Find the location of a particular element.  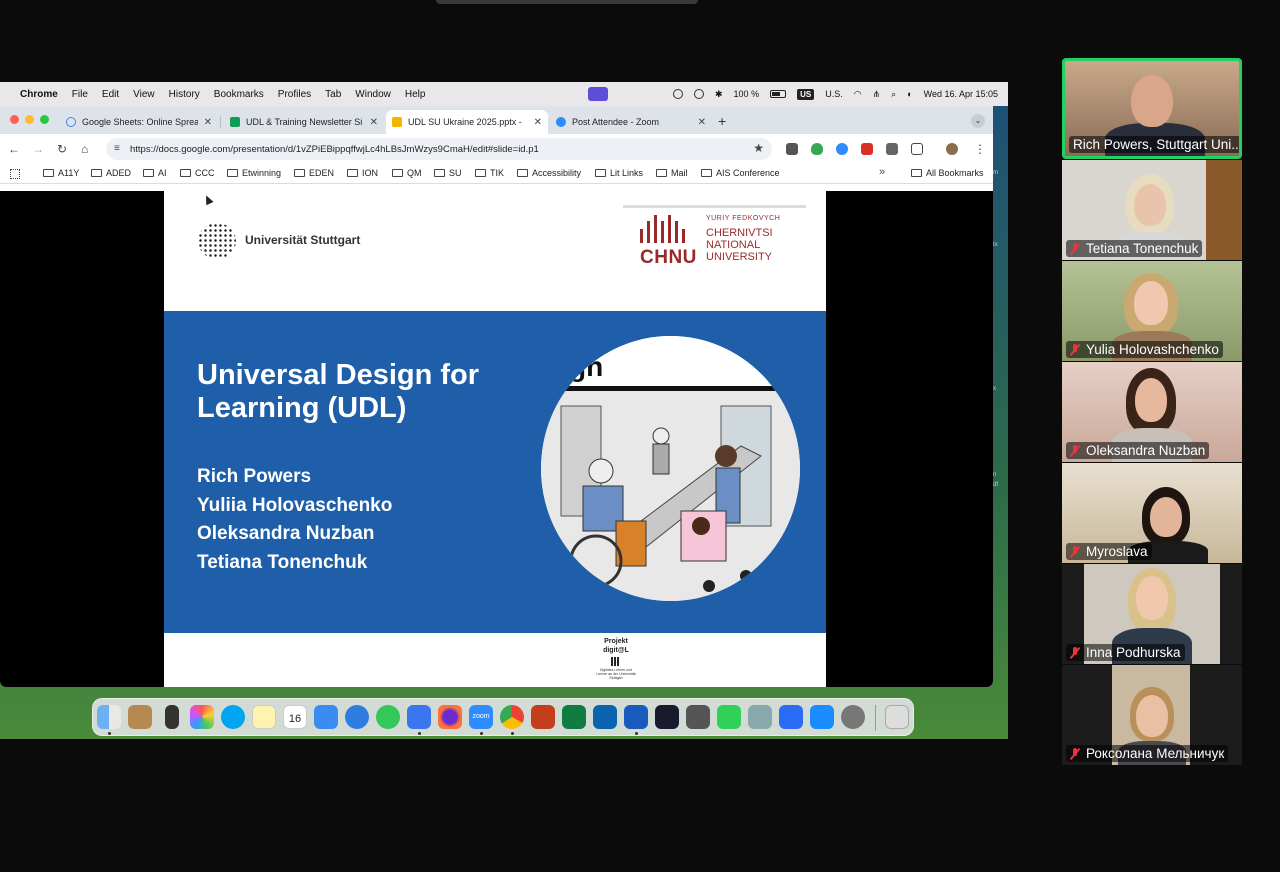

participant-tile: Tetiana Tonenchuk is located at coordinates (1152, 210).